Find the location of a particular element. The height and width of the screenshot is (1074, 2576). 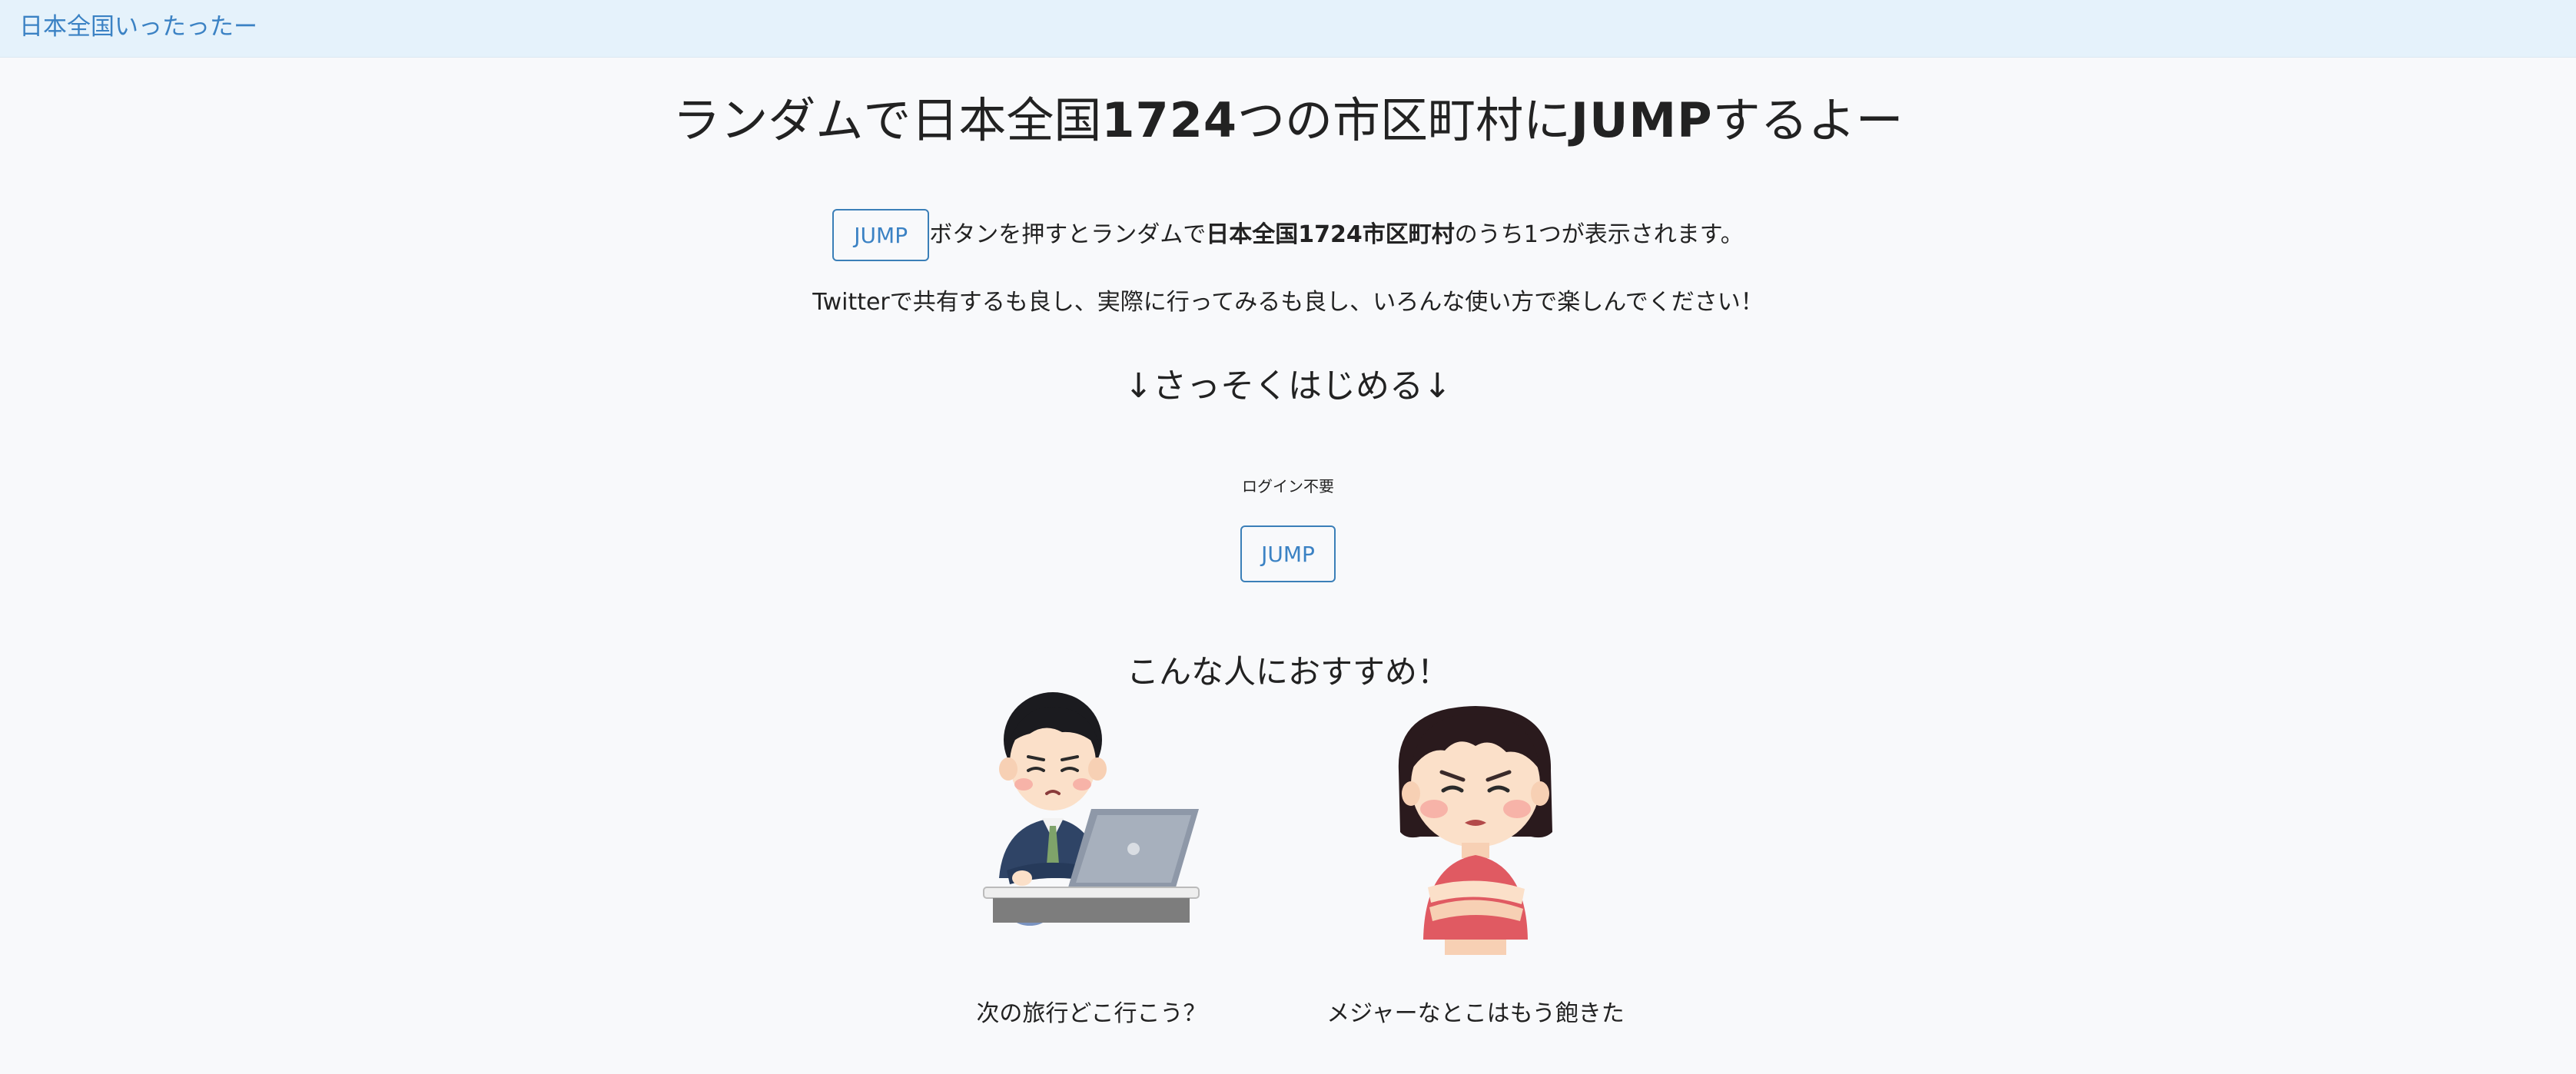

persona-card-traveler: 次の旅行どこ行こう？ is located at coordinates (1091, 857).